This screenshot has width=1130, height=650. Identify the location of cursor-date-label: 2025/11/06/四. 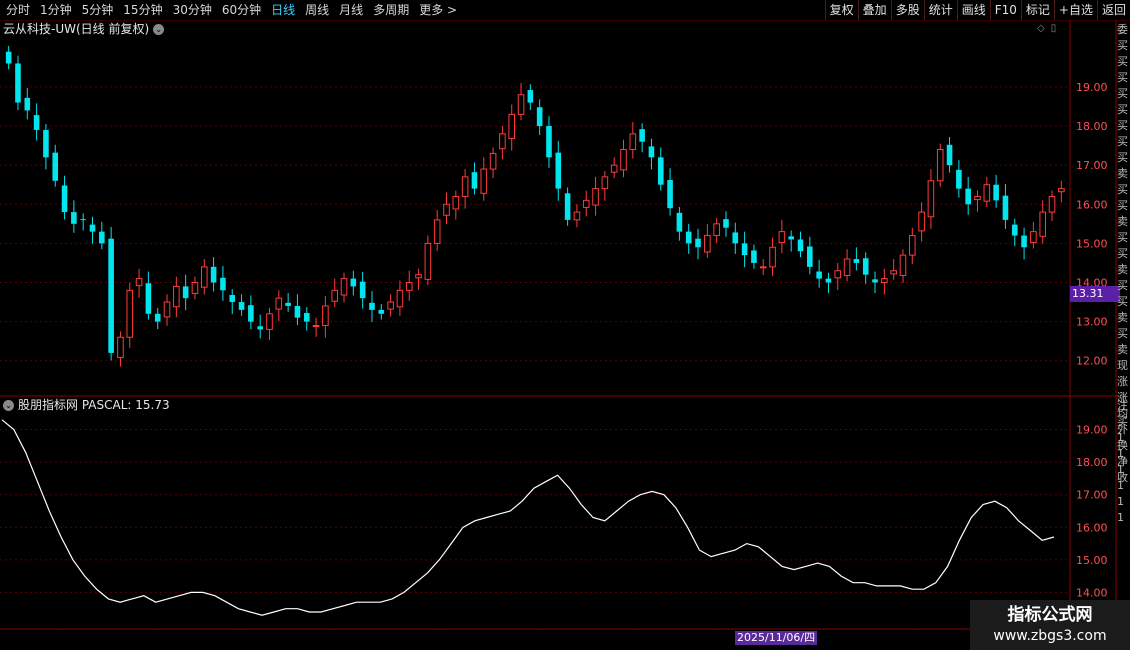
(776, 638).